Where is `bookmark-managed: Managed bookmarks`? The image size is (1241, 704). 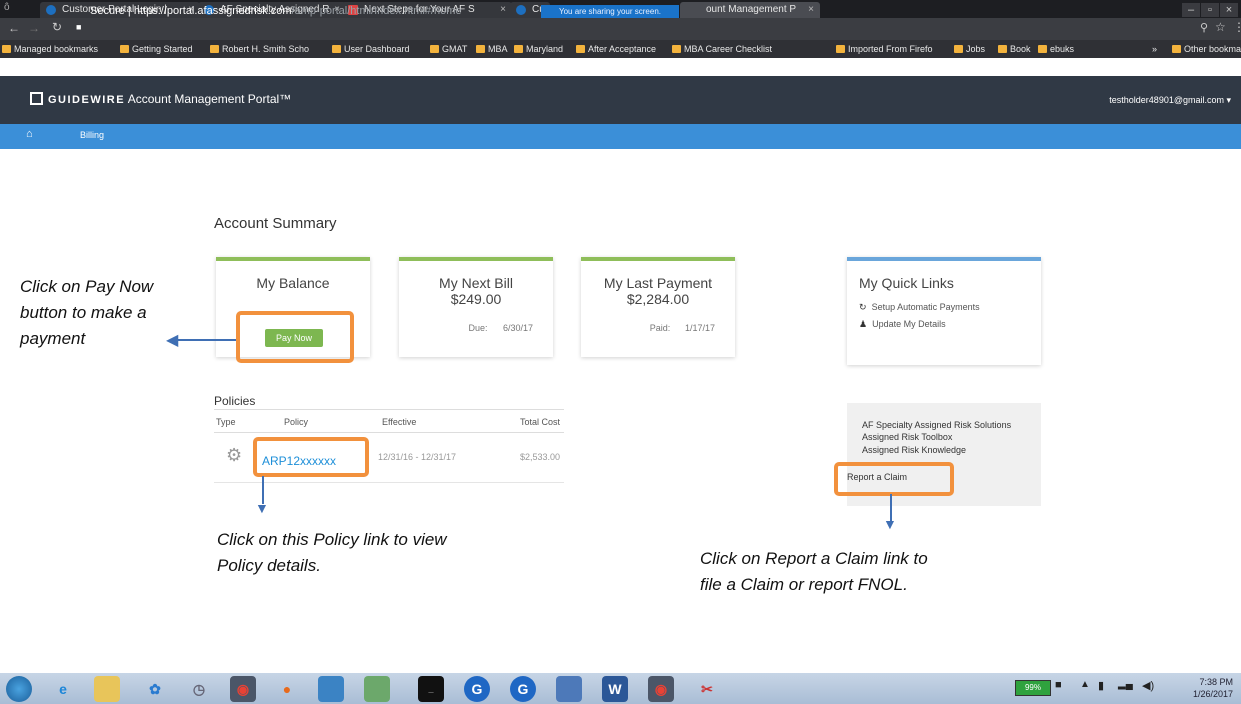
bookmark-managed: Managed bookmarks is located at coordinates (49, 49).